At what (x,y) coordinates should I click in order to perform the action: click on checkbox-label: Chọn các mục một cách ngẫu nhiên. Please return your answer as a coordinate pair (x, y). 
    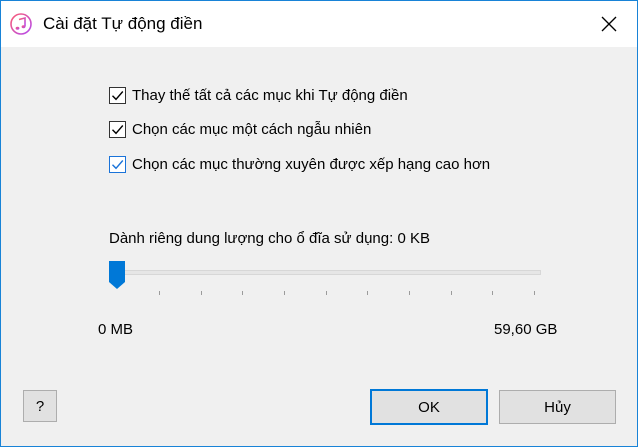
    Looking at the image, I should click on (252, 129).